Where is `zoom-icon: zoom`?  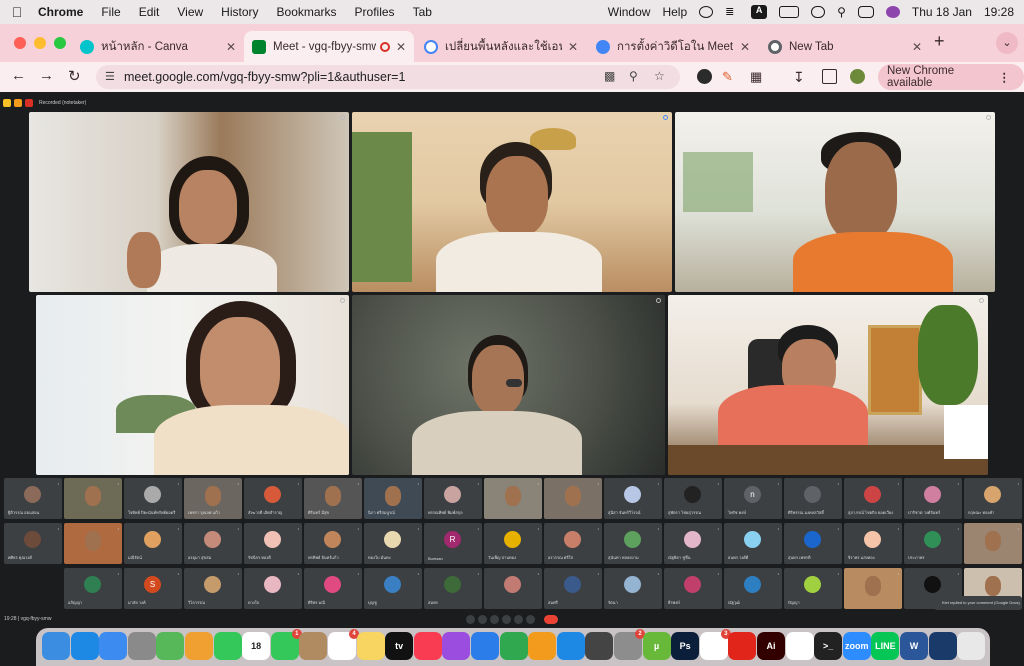 zoom-icon: zoom is located at coordinates (856, 646).